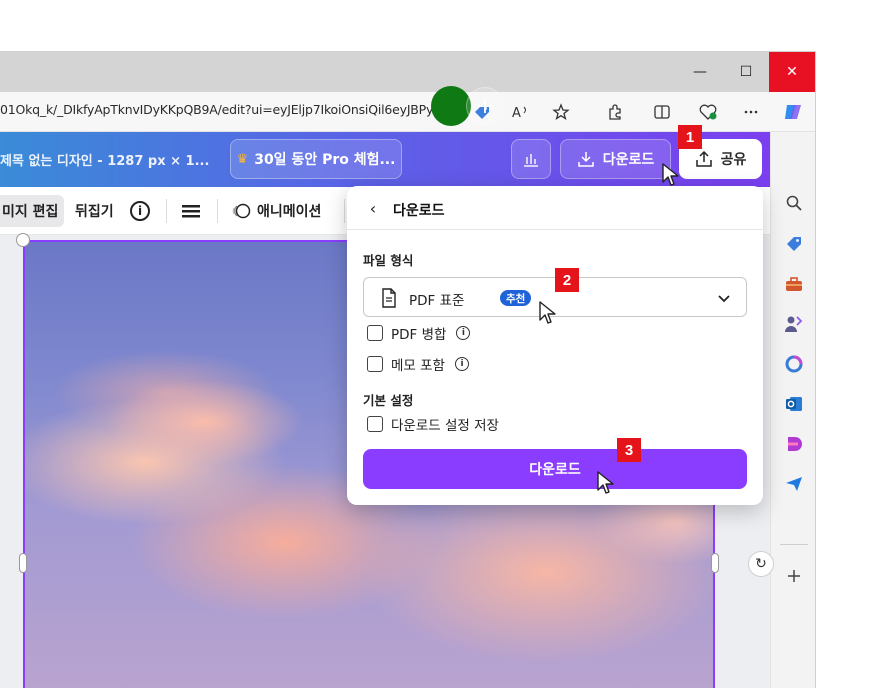 The image size is (874, 688). Describe the element at coordinates (23, 240) in the screenshot. I see `resize-handle-corner` at that location.